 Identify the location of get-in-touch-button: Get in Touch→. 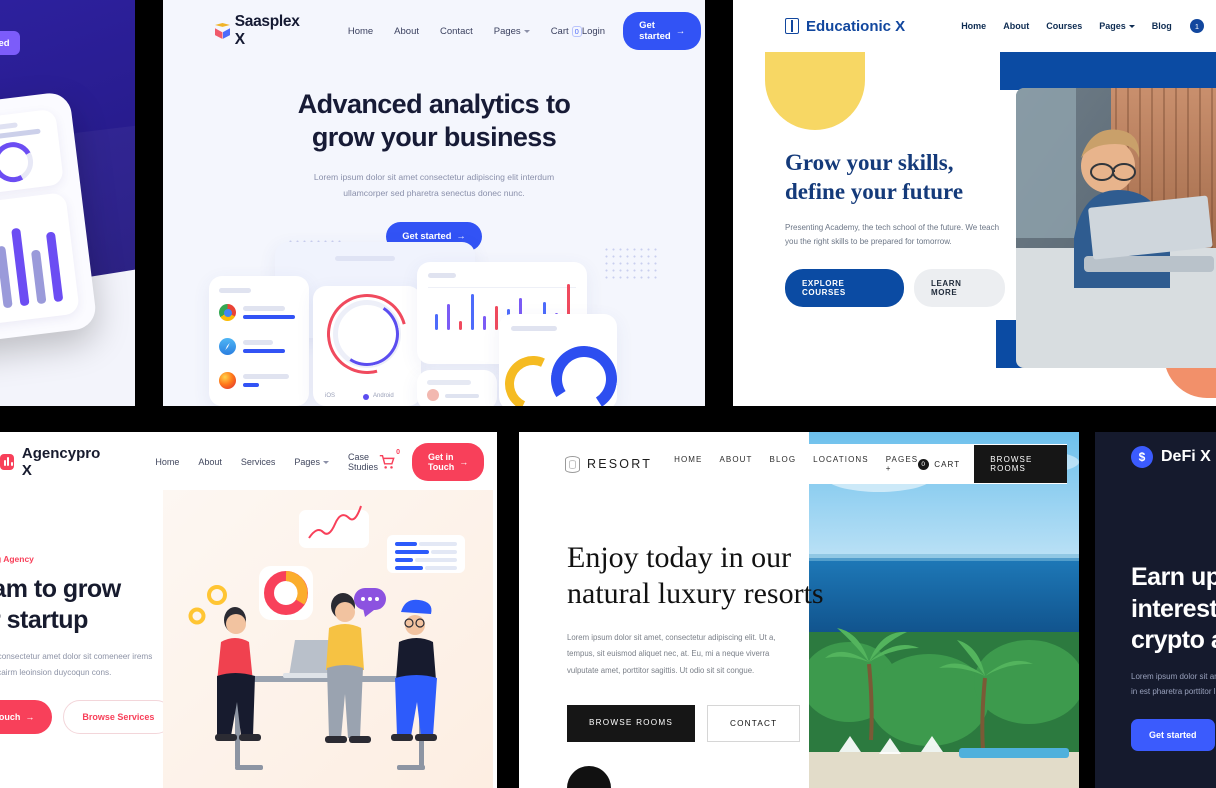
(26, 717).